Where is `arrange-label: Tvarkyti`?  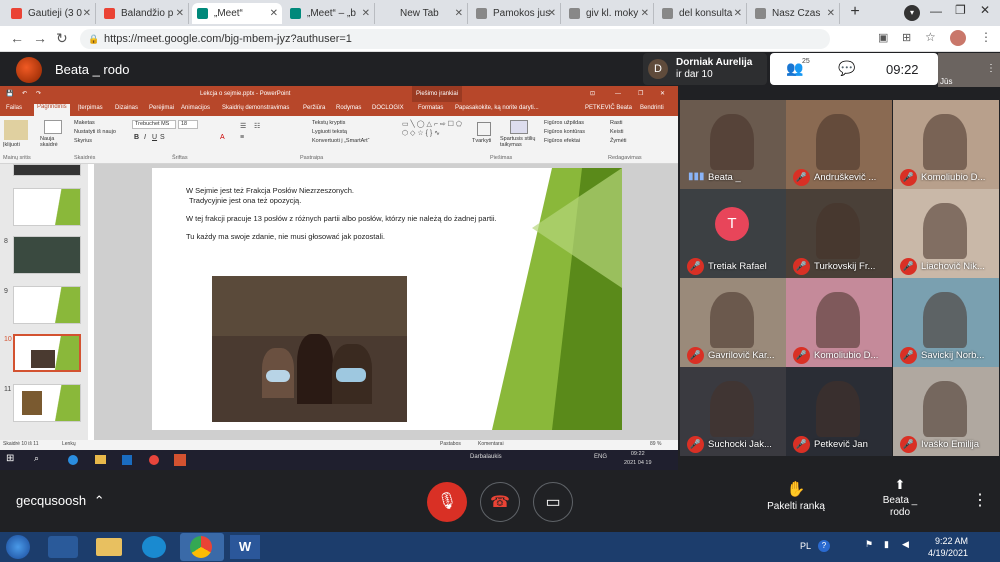
arrange-label: Tvarkyti is located at coordinates (481, 141).